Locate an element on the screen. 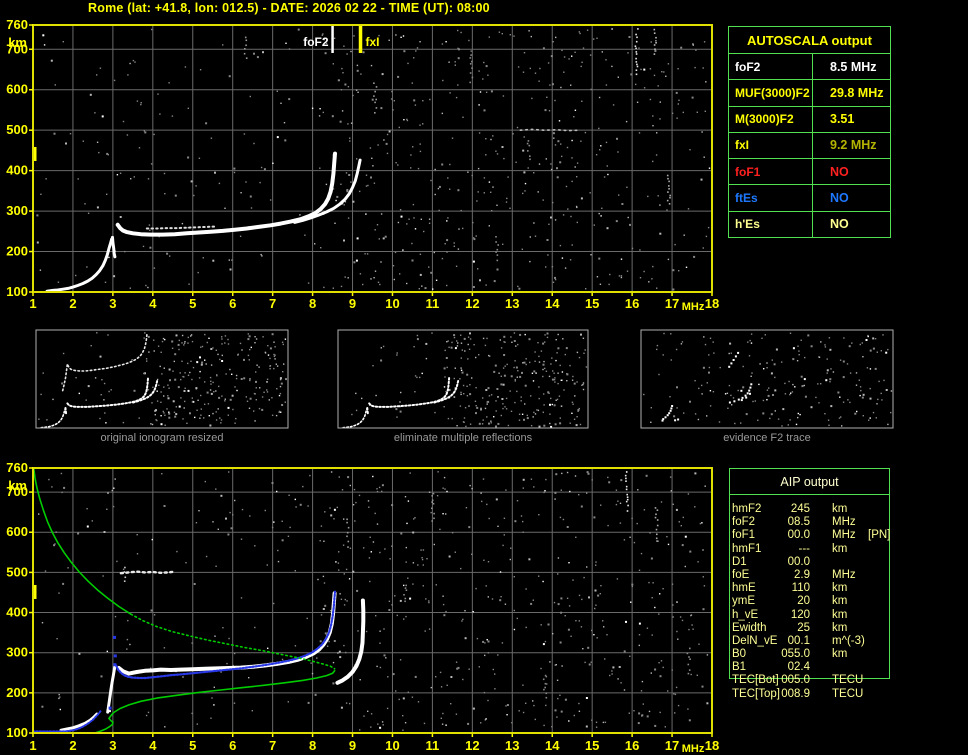  autoscala-param-label: fxI is located at coordinates (771, 145).